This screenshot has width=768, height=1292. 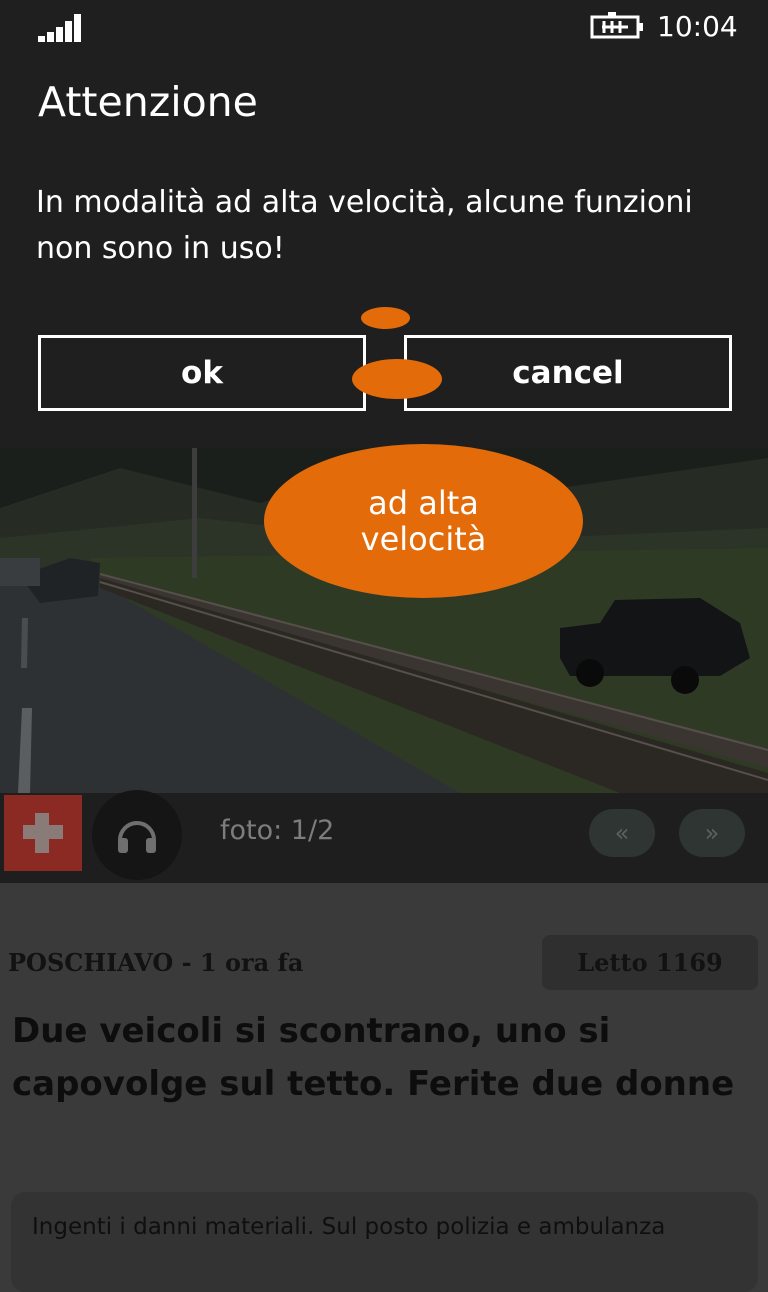 What do you see at coordinates (622, 833) in the screenshot?
I see `previous-photo-button: «` at bounding box center [622, 833].